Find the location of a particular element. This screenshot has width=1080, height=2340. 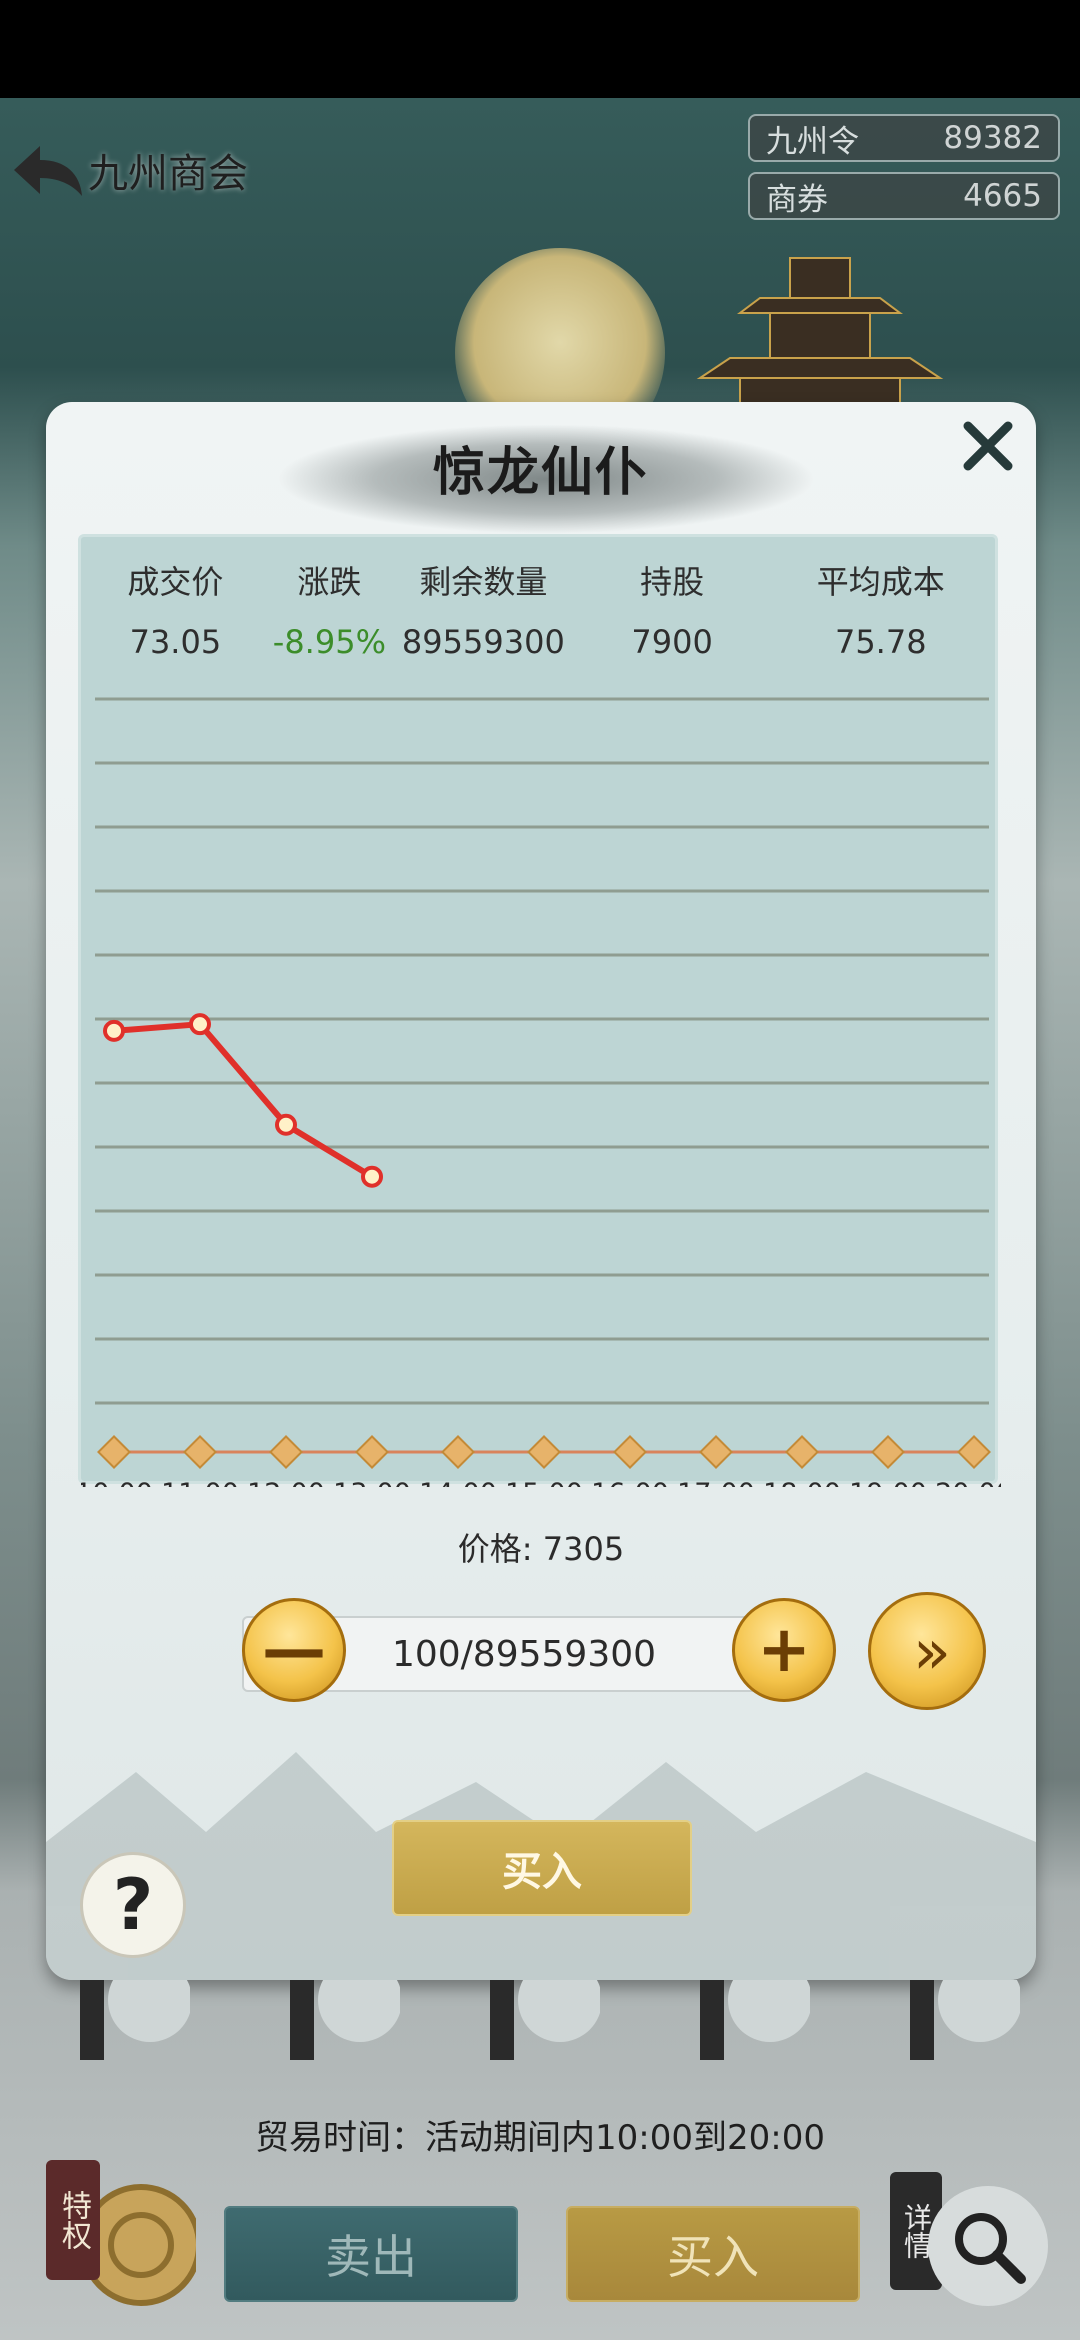

currency-jiuzhouling: 九州令 89382 is located at coordinates (904, 138).